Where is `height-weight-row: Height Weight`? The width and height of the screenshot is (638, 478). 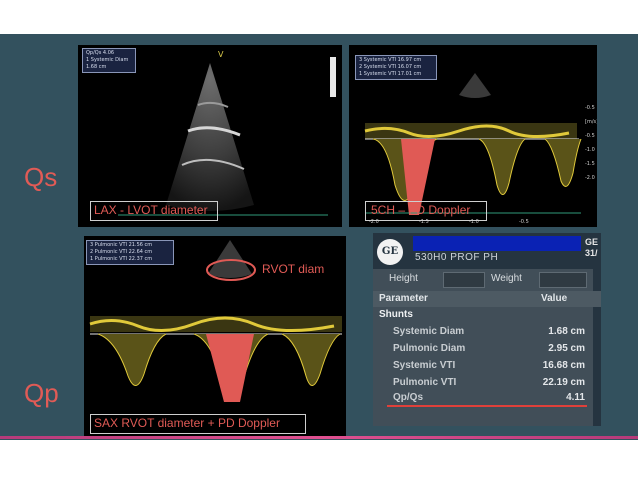
height-weight-row: Height Weight is located at coordinates (487, 280).